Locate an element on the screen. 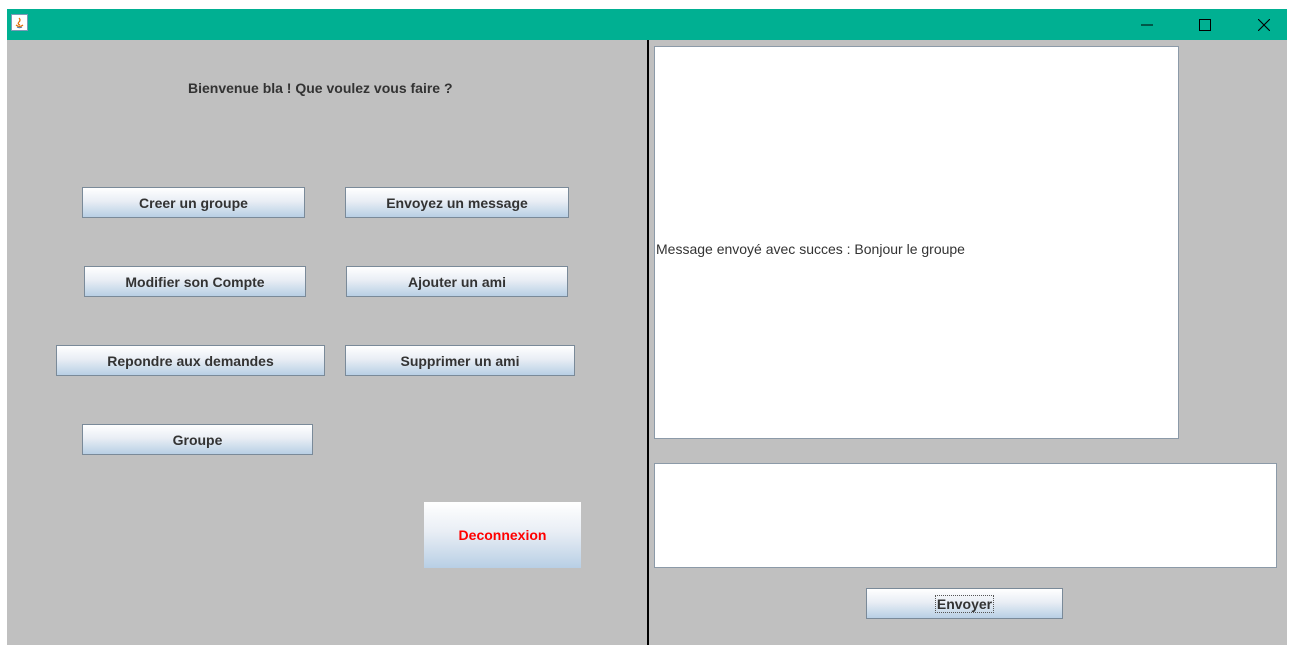 This screenshot has width=1294, height=645. logout-button: Deconnexion is located at coordinates (502, 535).